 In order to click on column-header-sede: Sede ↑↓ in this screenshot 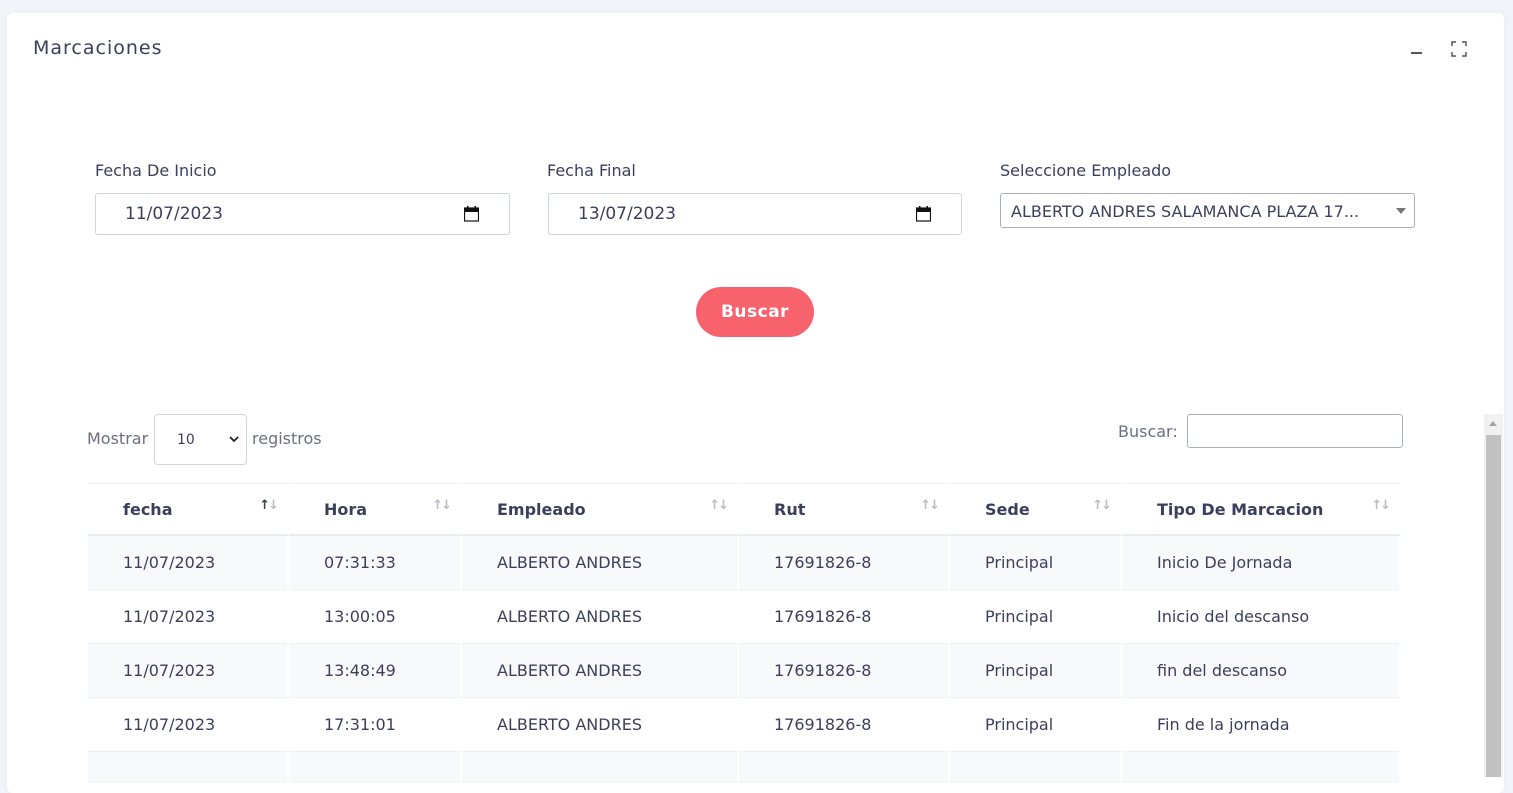, I will do `click(1036, 509)`.